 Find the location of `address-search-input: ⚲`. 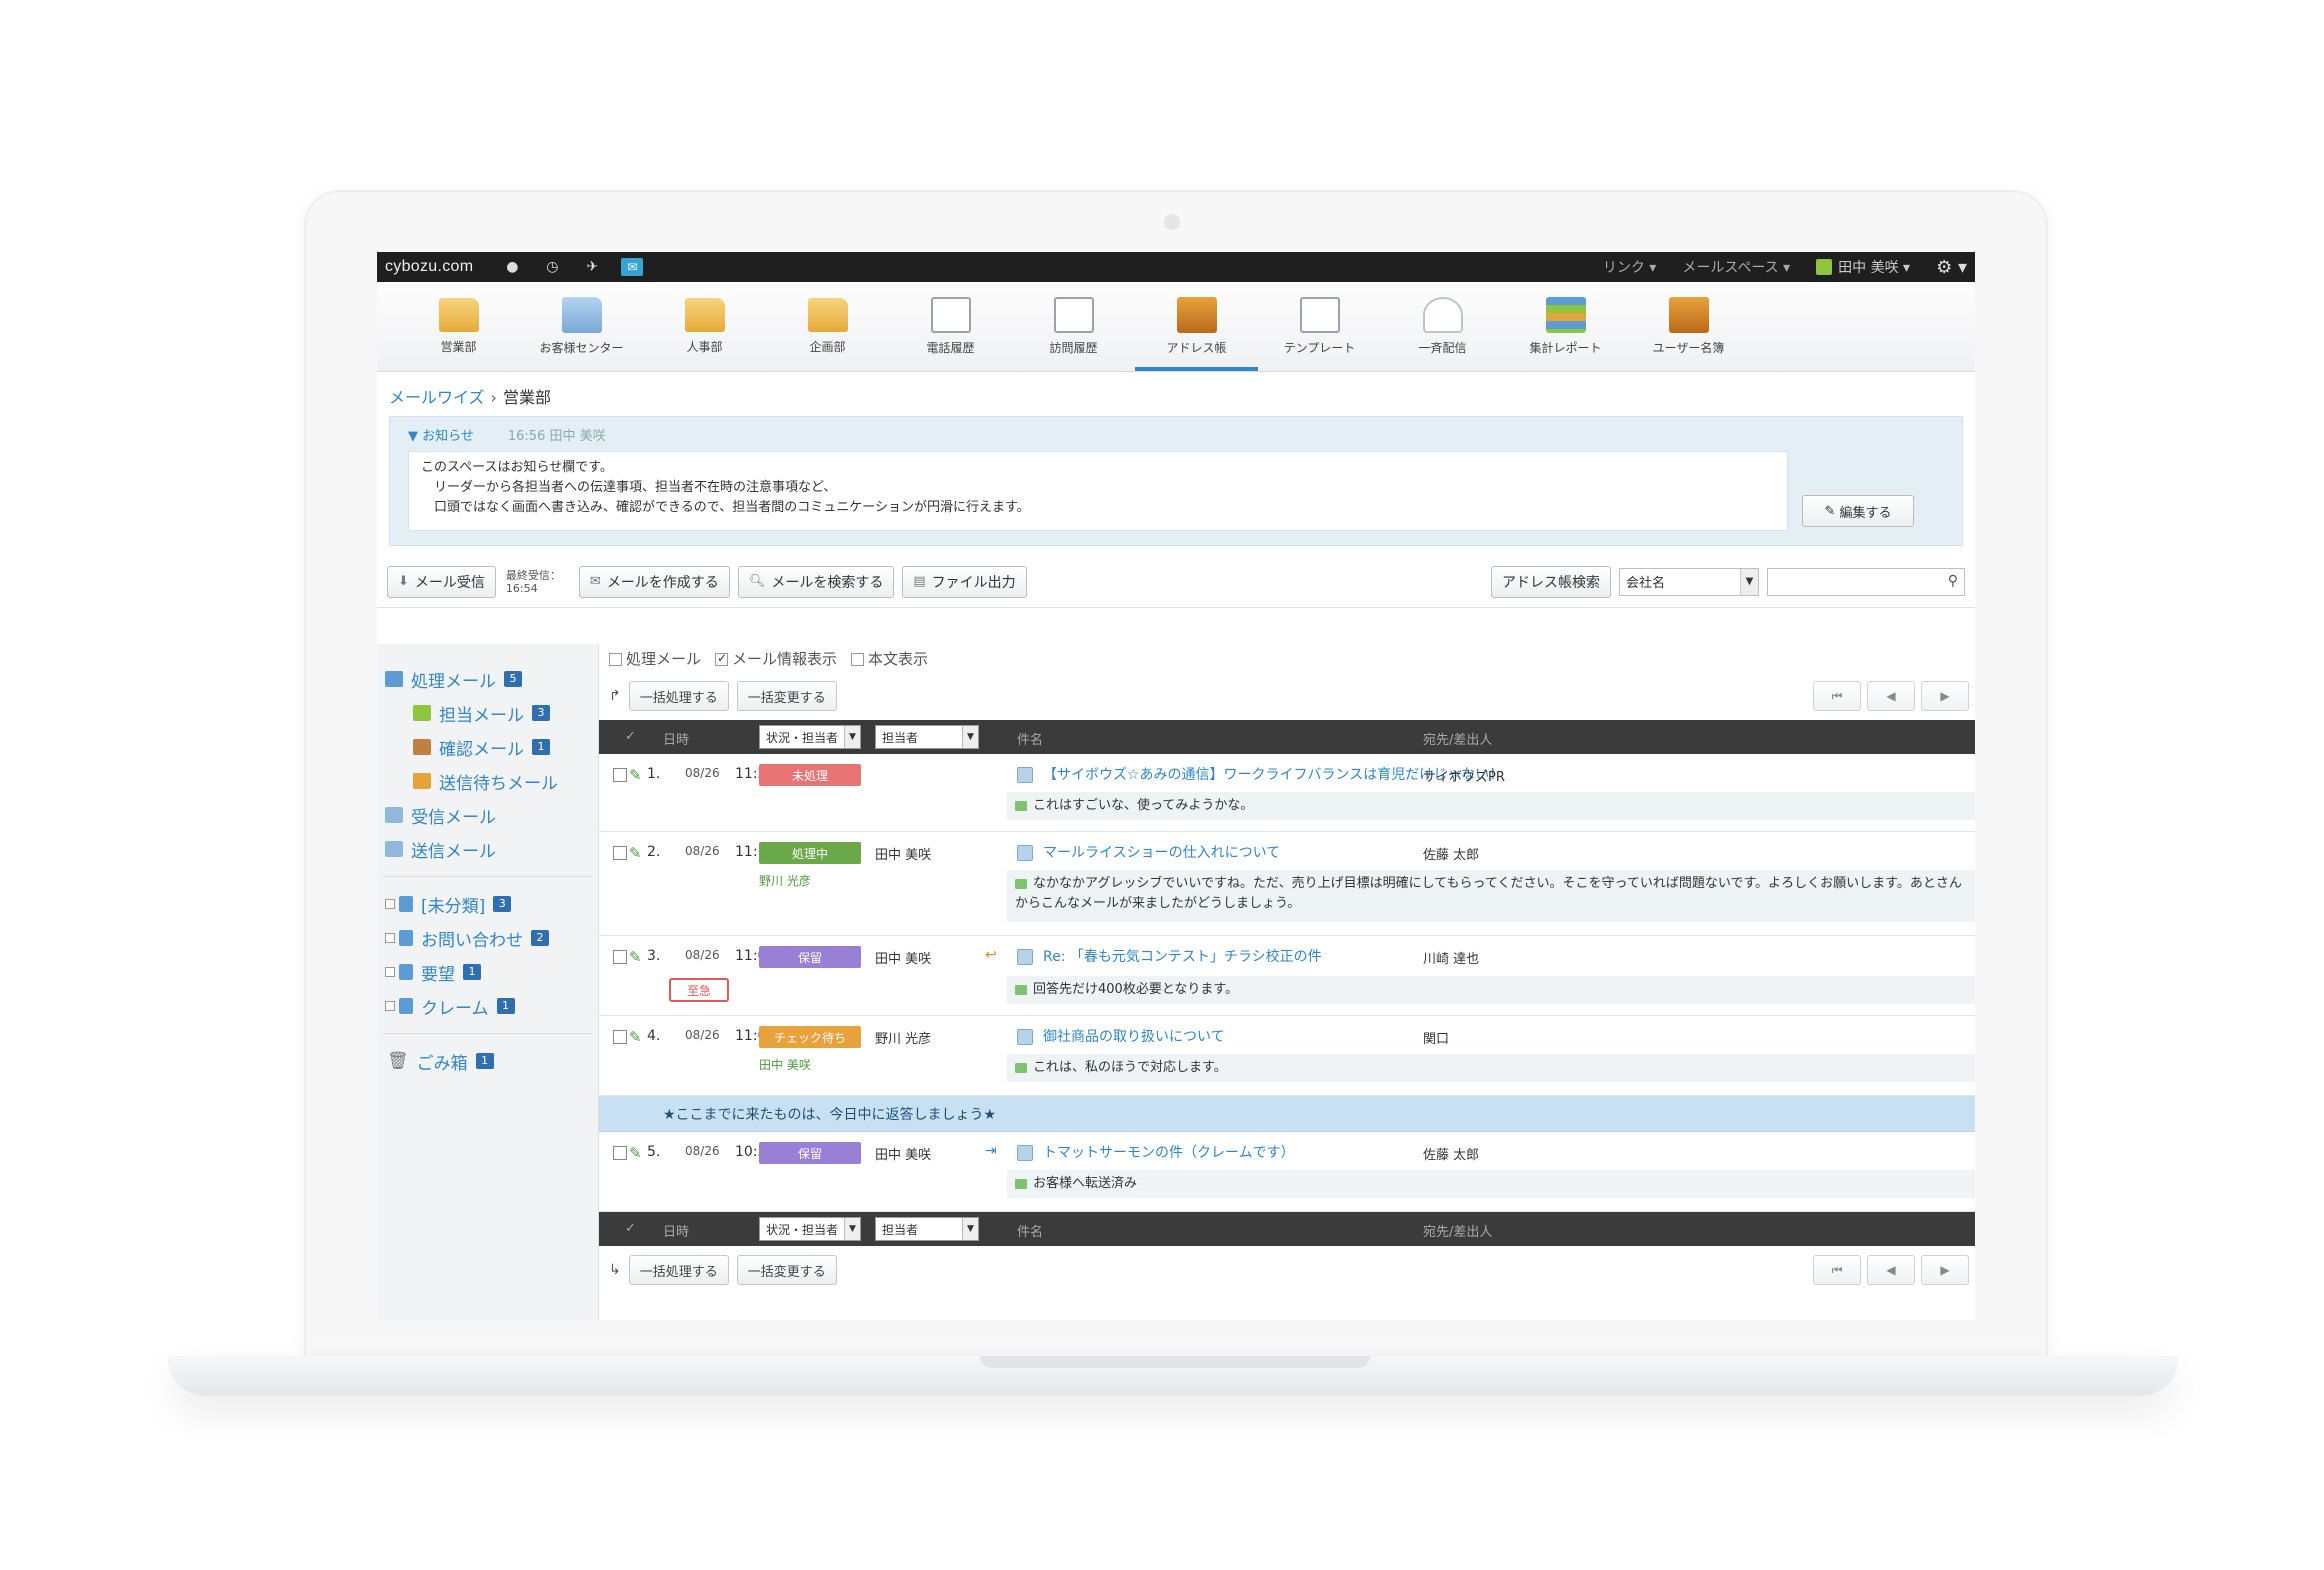

address-search-input: ⚲ is located at coordinates (1866, 581).